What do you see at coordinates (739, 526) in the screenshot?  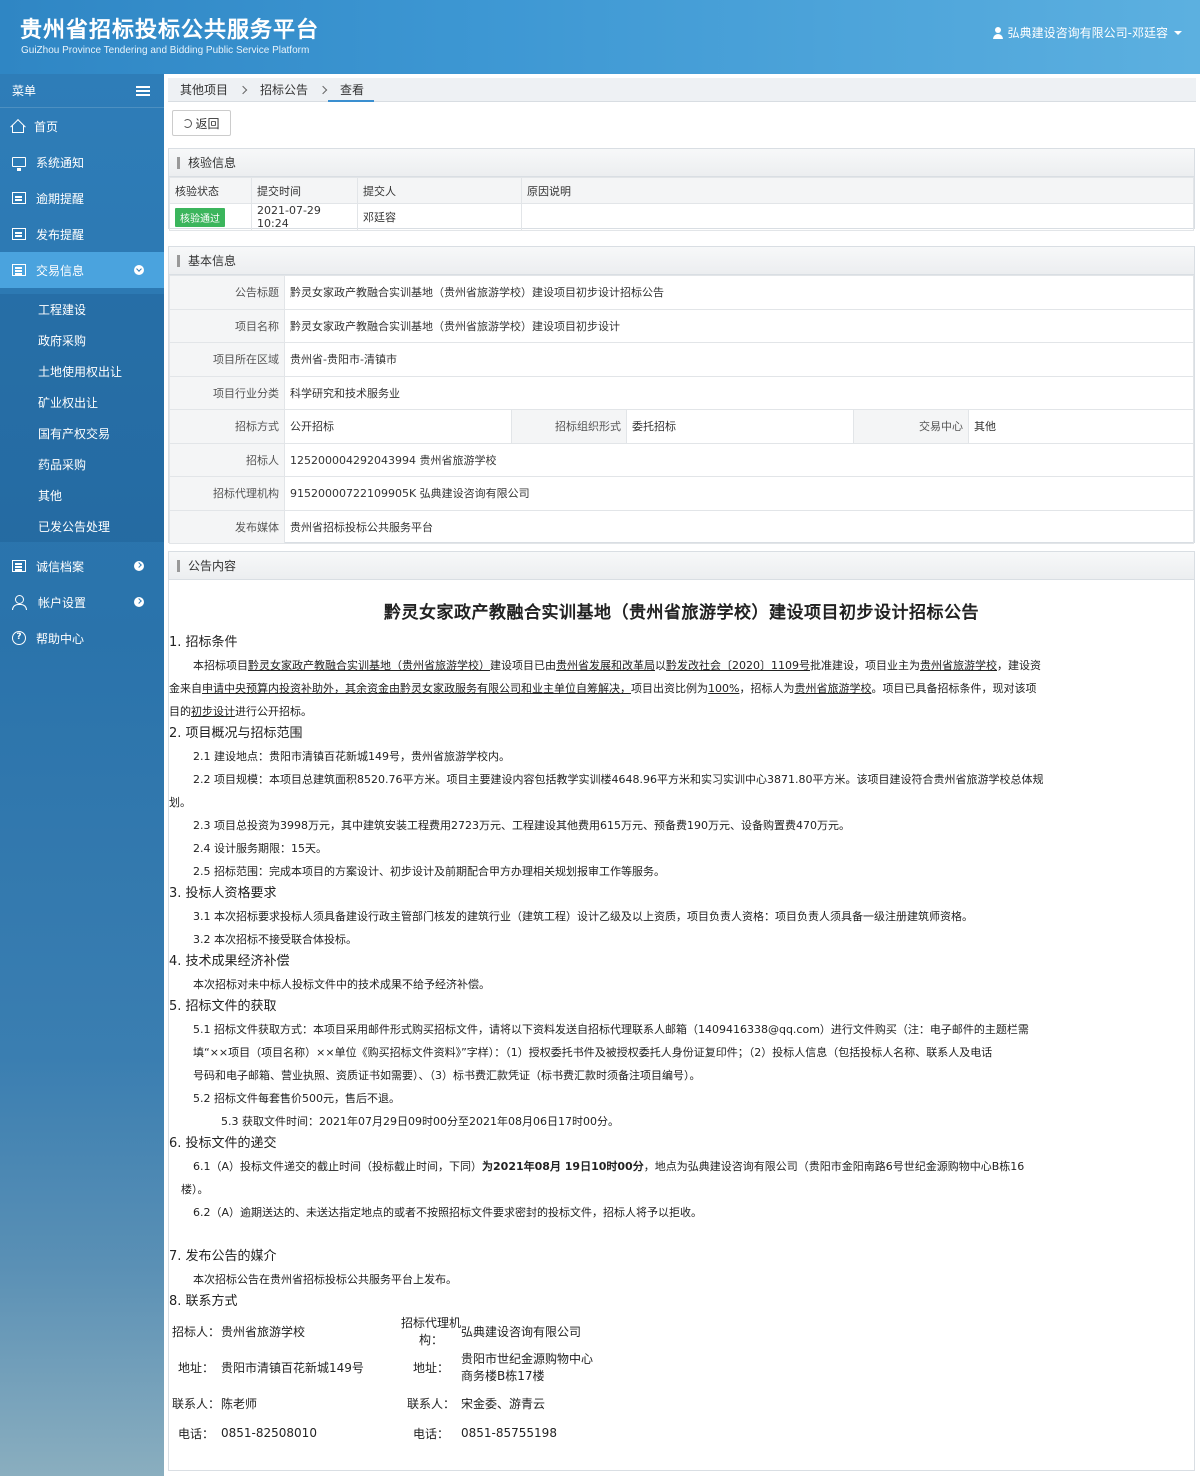 I see `field-value: 贵州省招标投标公共服务平台` at bounding box center [739, 526].